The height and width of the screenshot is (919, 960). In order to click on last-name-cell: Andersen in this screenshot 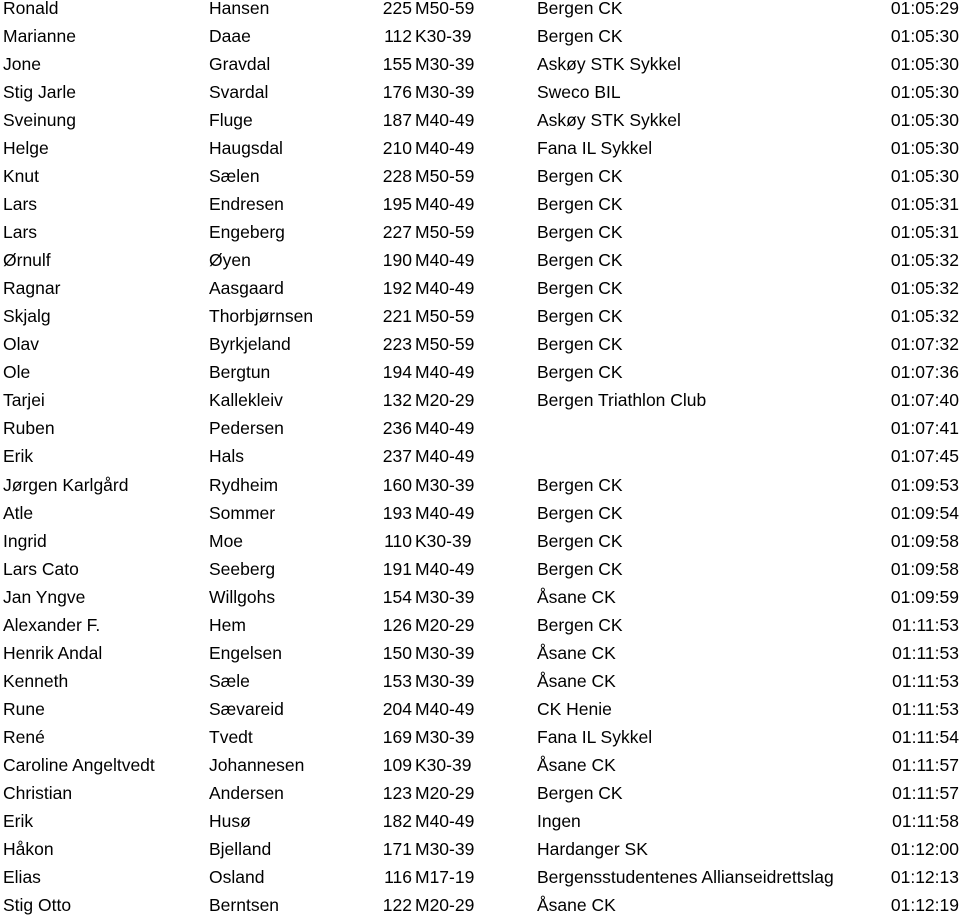, I will do `click(246, 792)`.